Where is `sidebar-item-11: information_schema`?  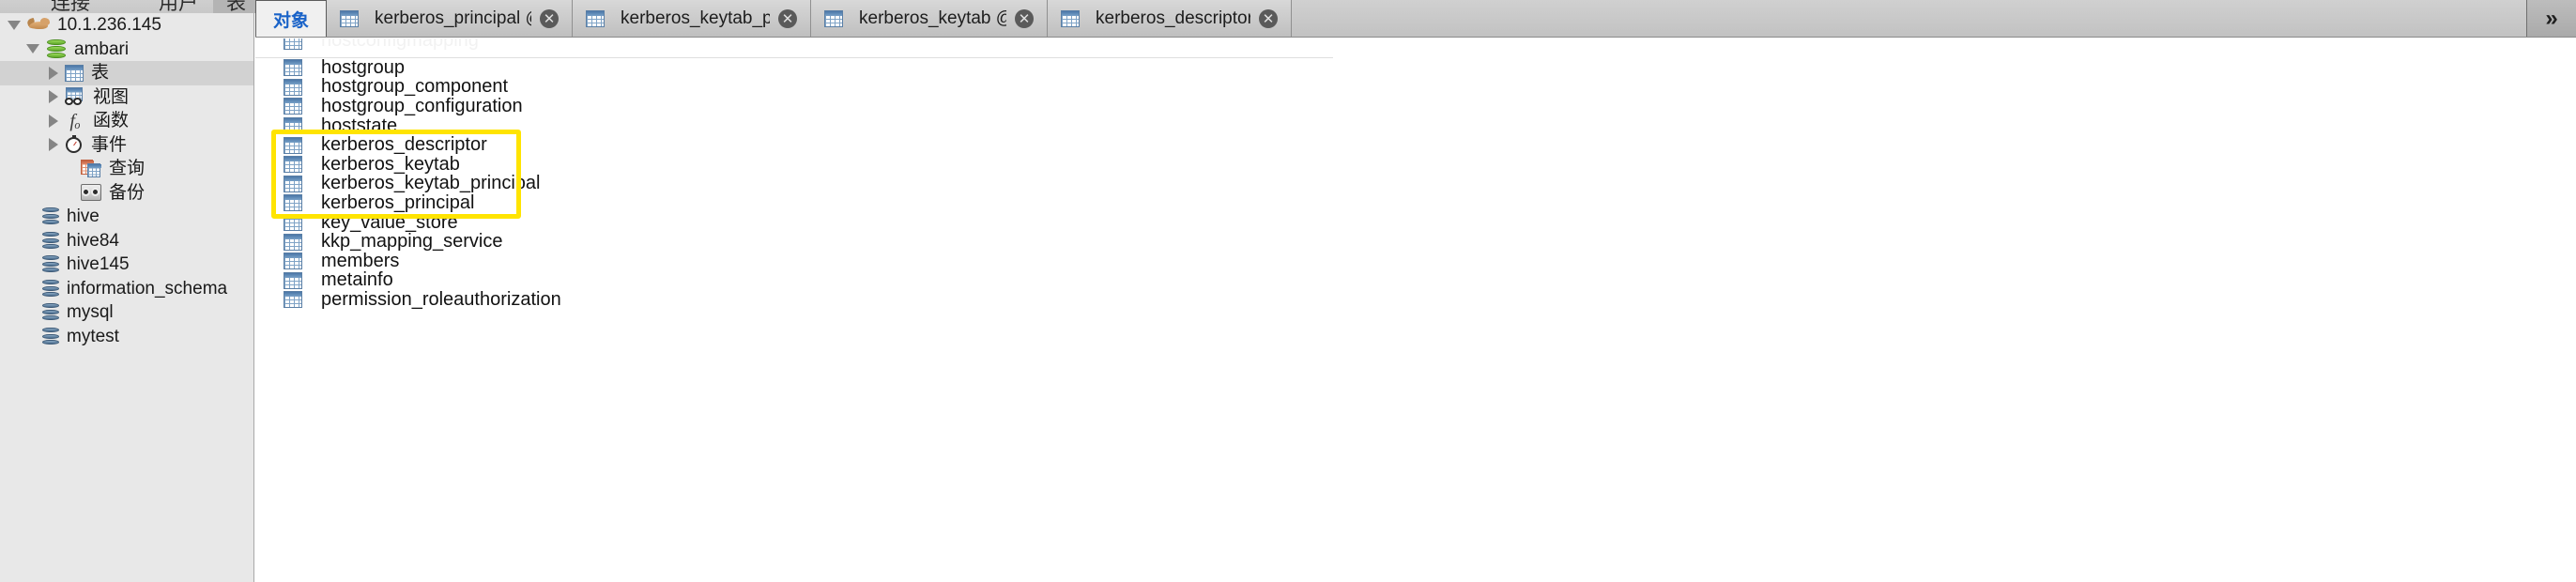
sidebar-item-11: information_schema is located at coordinates (126, 289).